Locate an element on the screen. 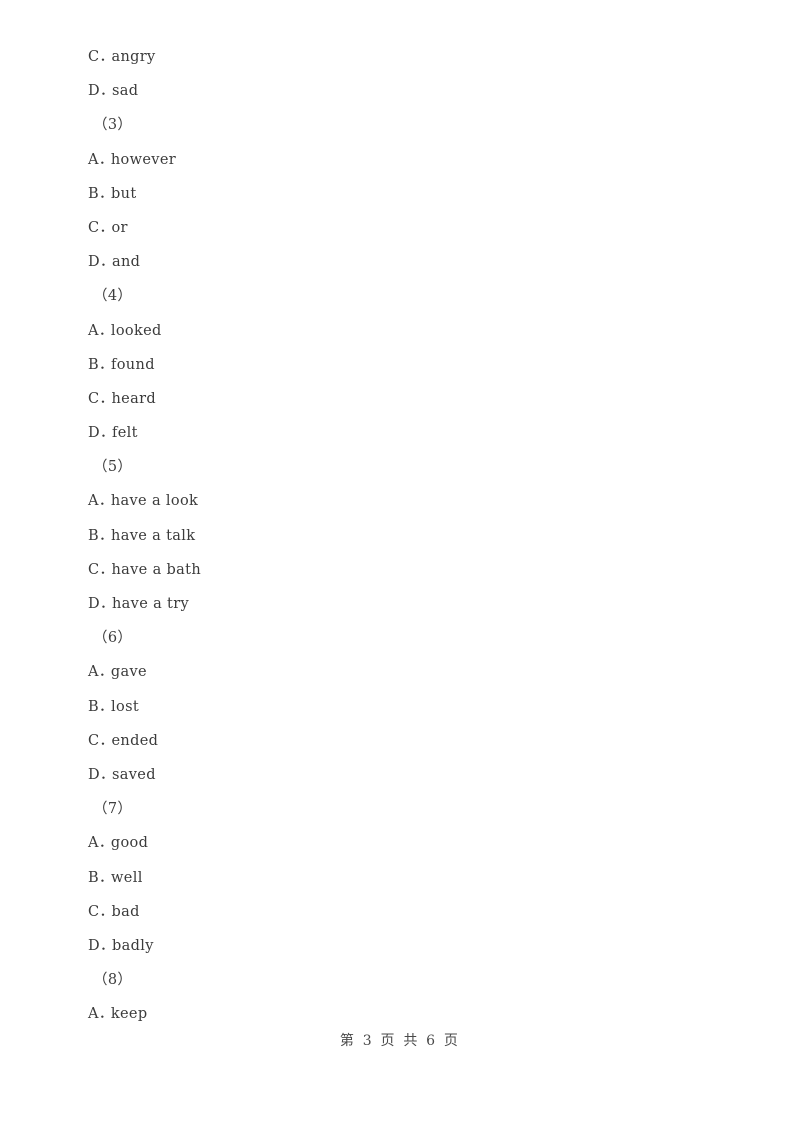  option-text: felt is located at coordinates (124, 433).